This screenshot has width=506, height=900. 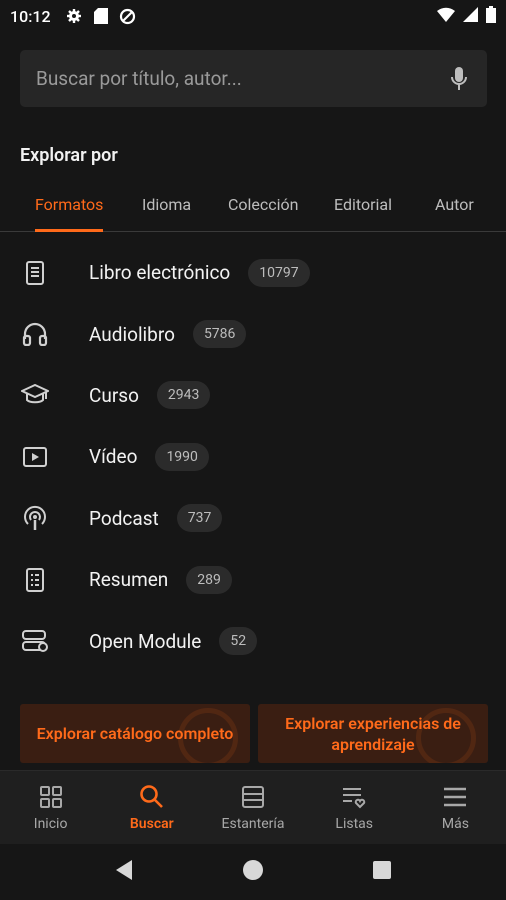 What do you see at coordinates (69, 205) in the screenshot?
I see `tab-formatos: Formatos` at bounding box center [69, 205].